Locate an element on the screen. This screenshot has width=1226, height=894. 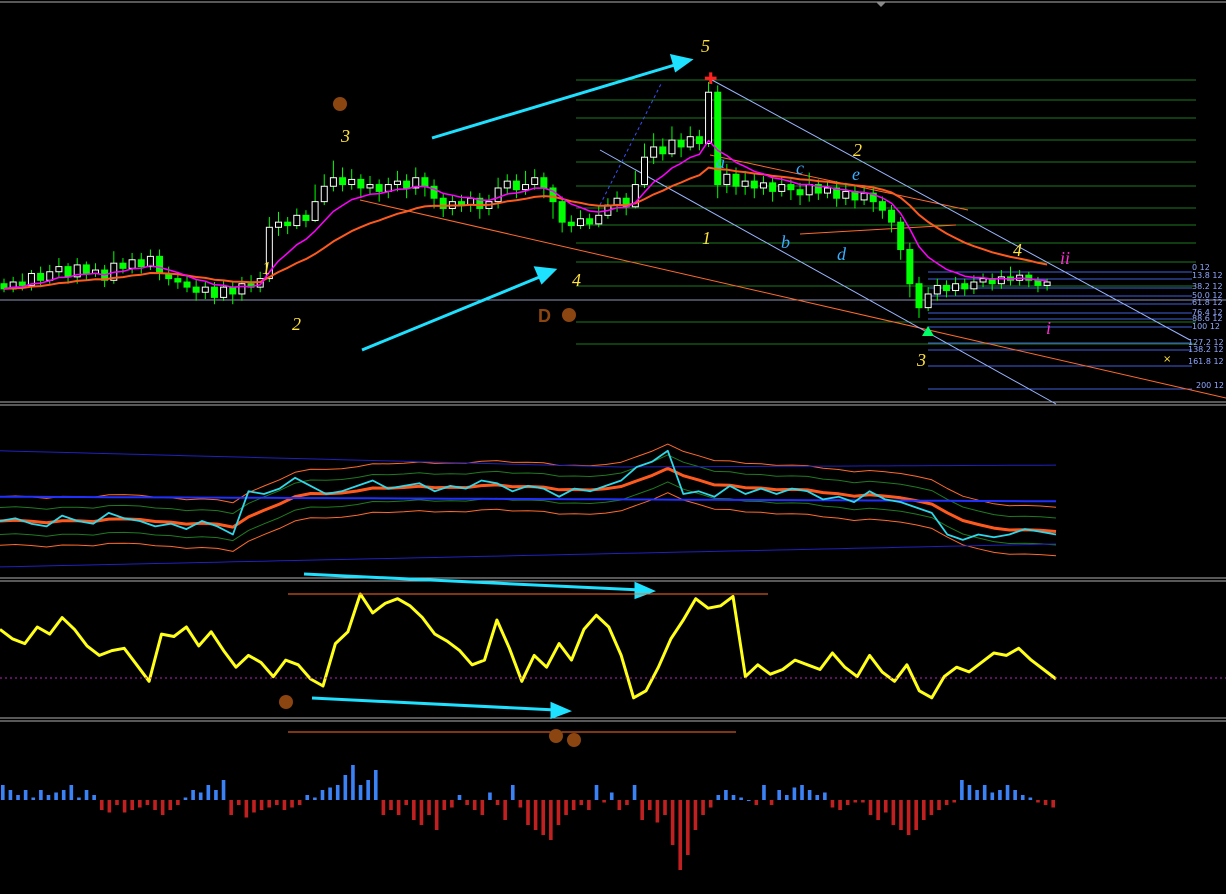
wave-label: 3 is located at coordinates (921, 360).